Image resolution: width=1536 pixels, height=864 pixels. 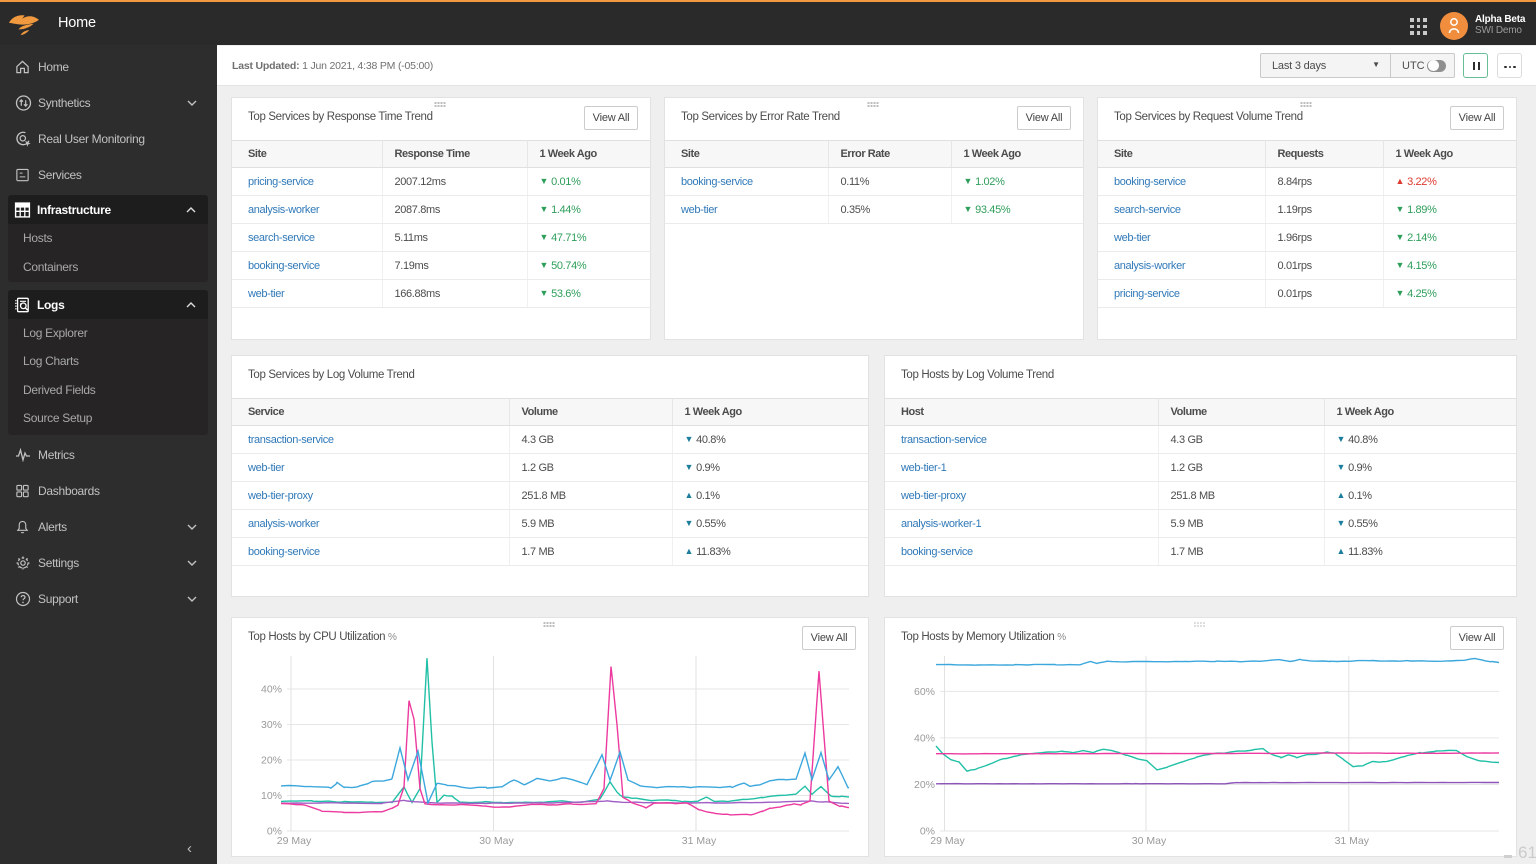 I want to click on svg-text: 30%, so click(x=271, y=725).